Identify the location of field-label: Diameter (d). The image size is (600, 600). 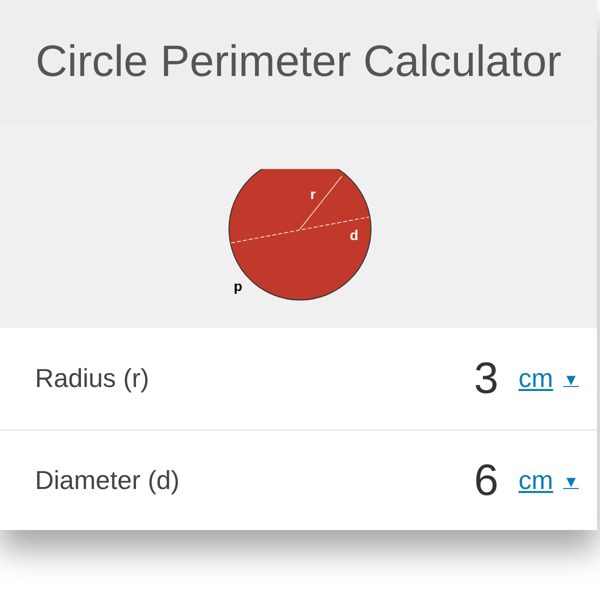
(107, 480).